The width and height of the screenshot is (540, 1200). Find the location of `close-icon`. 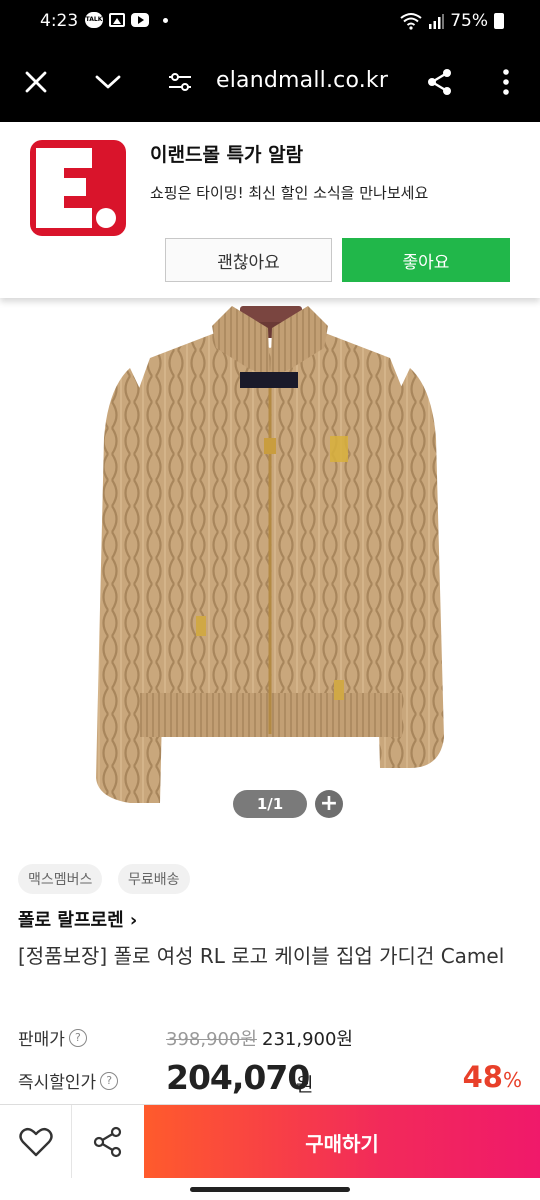

close-icon is located at coordinates (36, 82).